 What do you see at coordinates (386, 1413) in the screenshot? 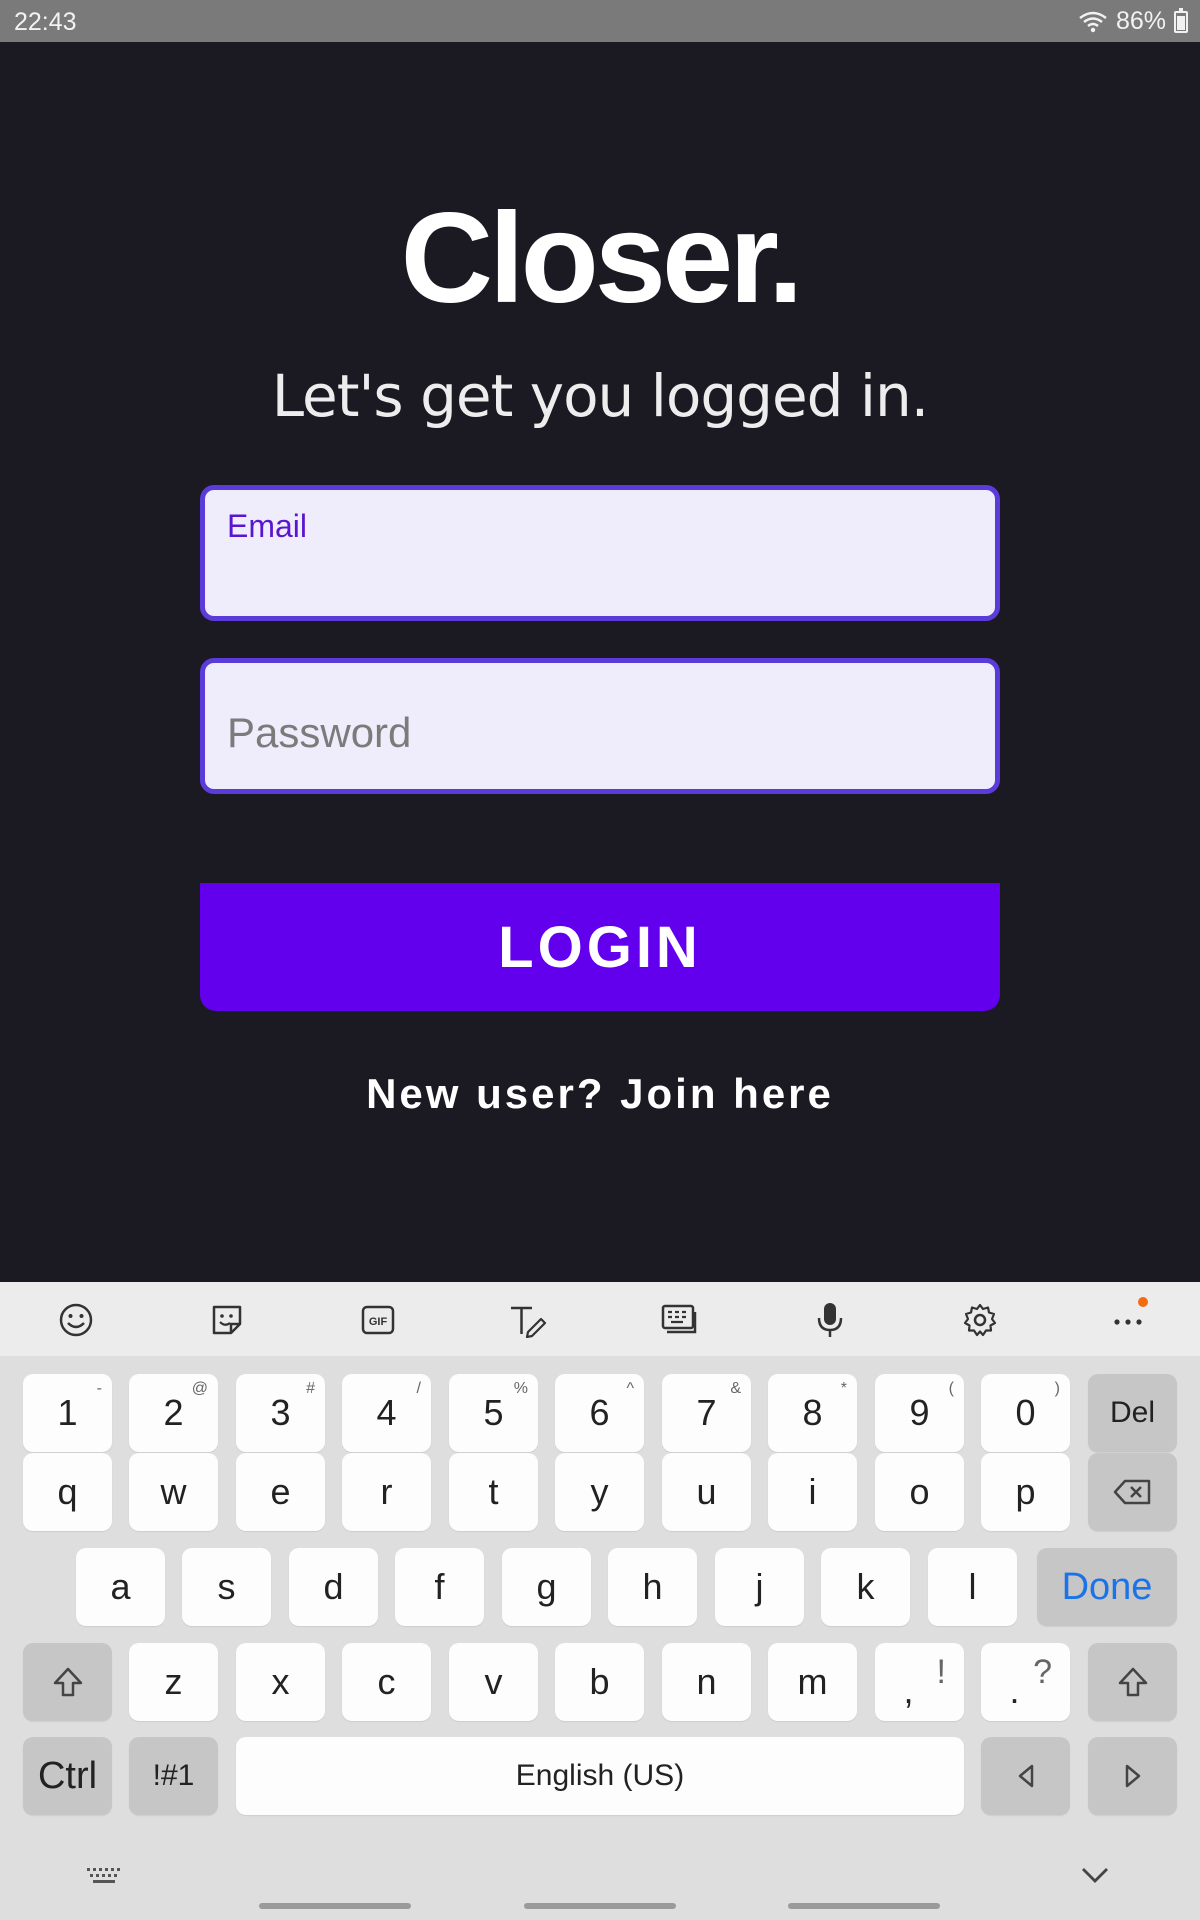
I see `key-4: 4/` at bounding box center [386, 1413].